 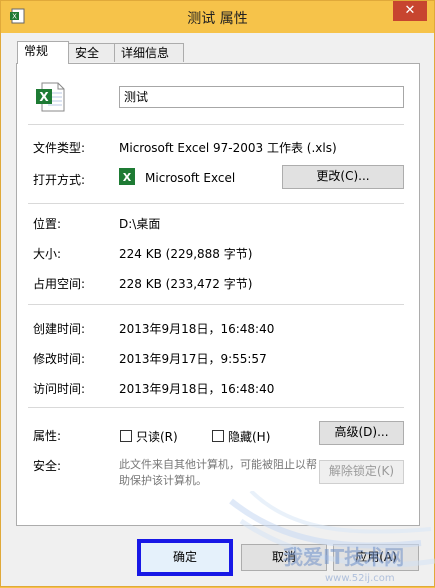 I want to click on excel-app-icon: X, so click(x=127, y=176).